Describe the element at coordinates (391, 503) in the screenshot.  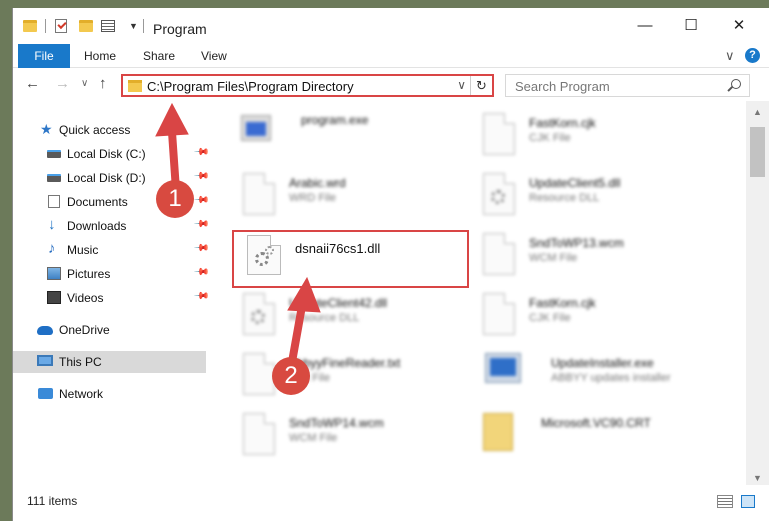
I see `status-bar: 111 items` at that location.